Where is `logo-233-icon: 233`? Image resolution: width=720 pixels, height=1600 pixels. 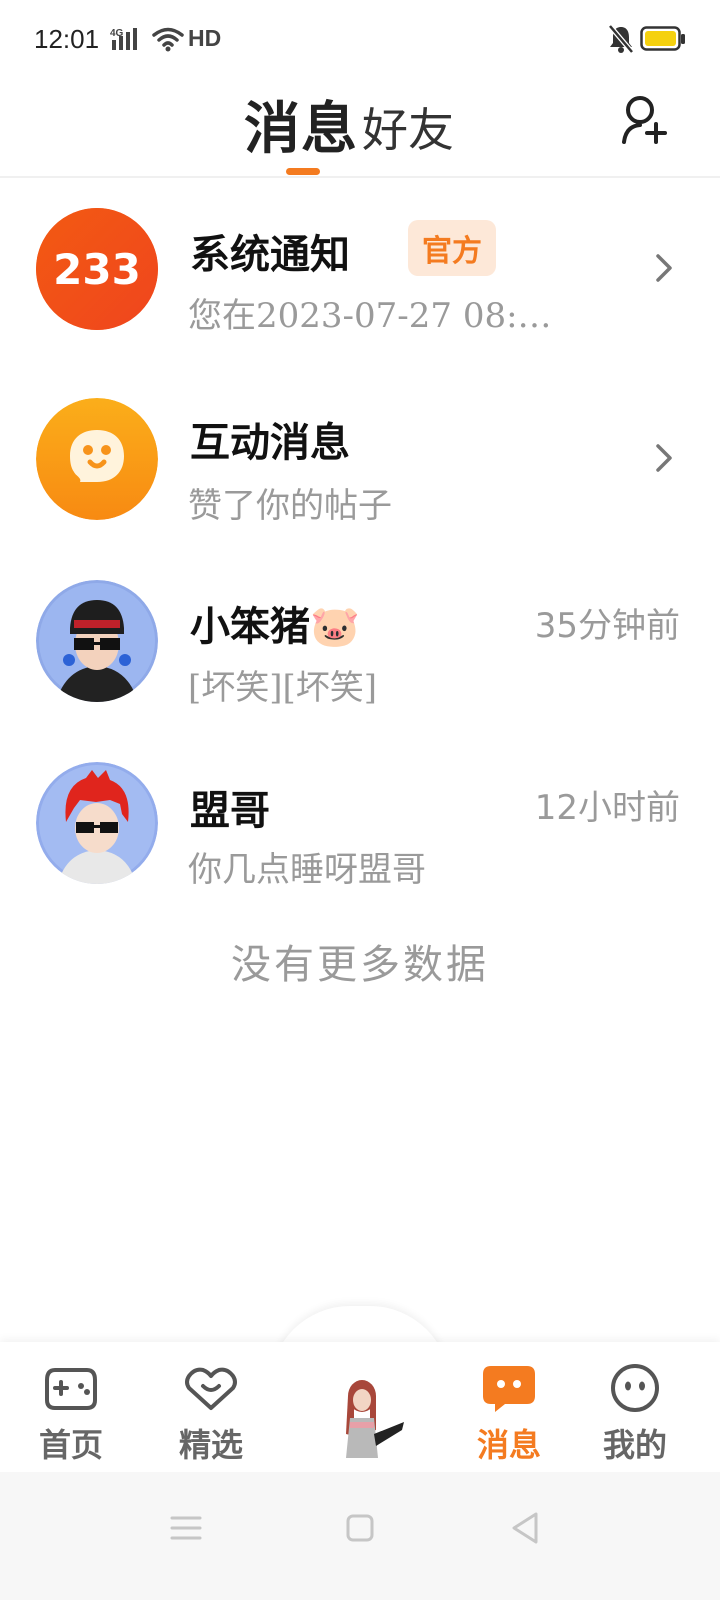 logo-233-icon: 233 is located at coordinates (97, 269).